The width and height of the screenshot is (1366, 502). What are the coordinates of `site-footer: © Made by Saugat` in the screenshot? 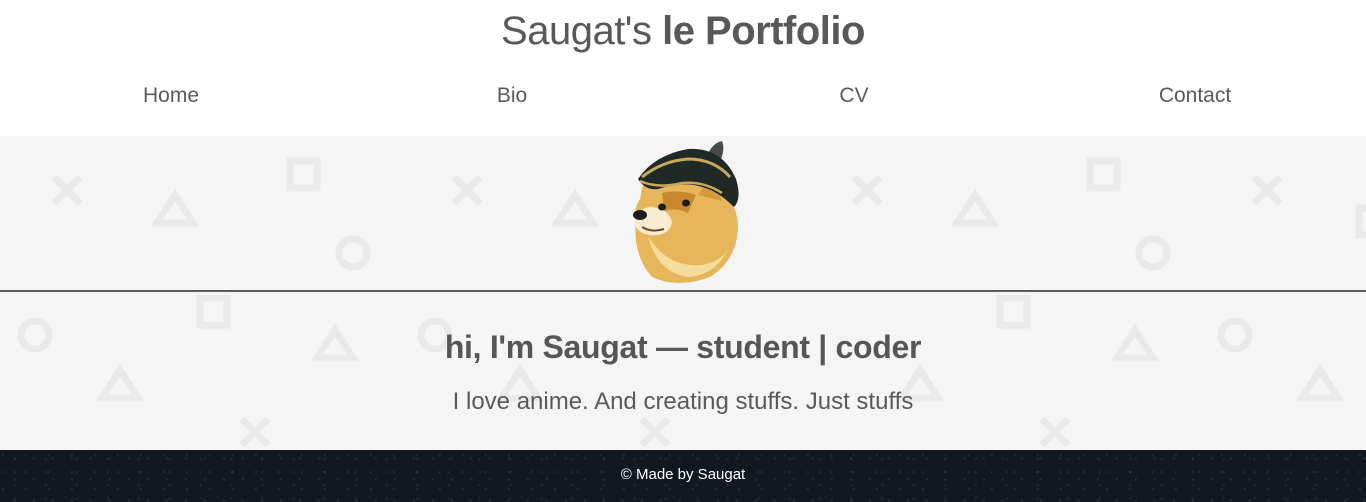 It's located at (683, 476).